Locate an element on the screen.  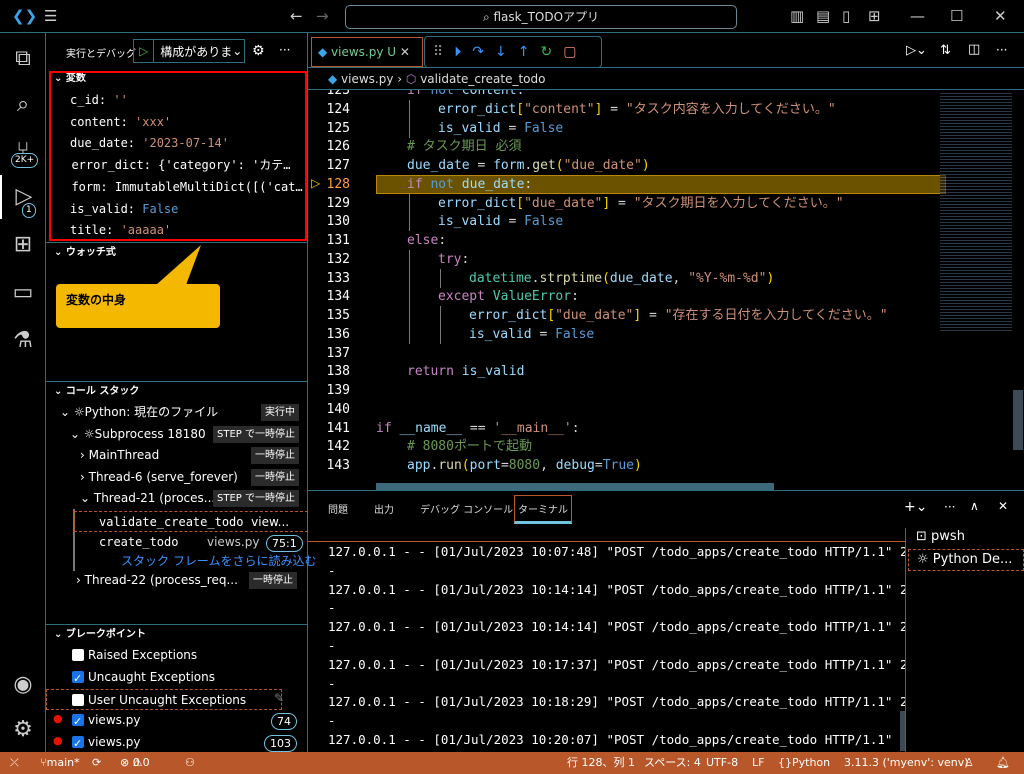
extensions-icon: ⊞ is located at coordinates (23, 245).